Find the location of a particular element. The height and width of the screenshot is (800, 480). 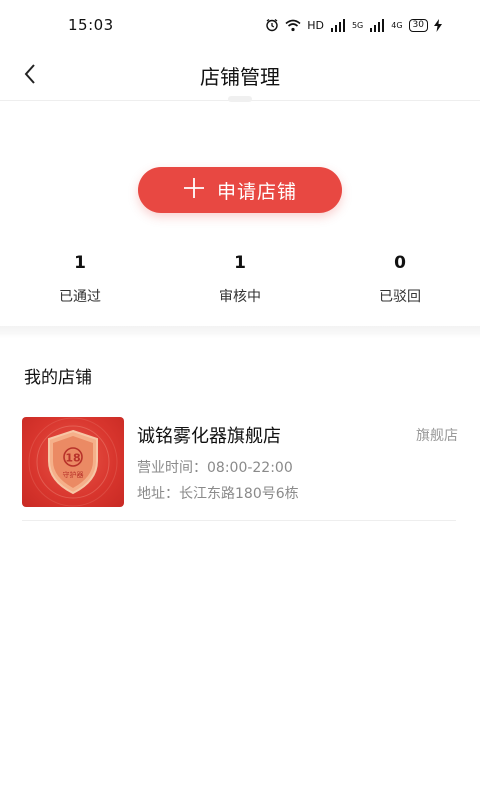

nav-bar: 店铺管理 is located at coordinates (240, 75).